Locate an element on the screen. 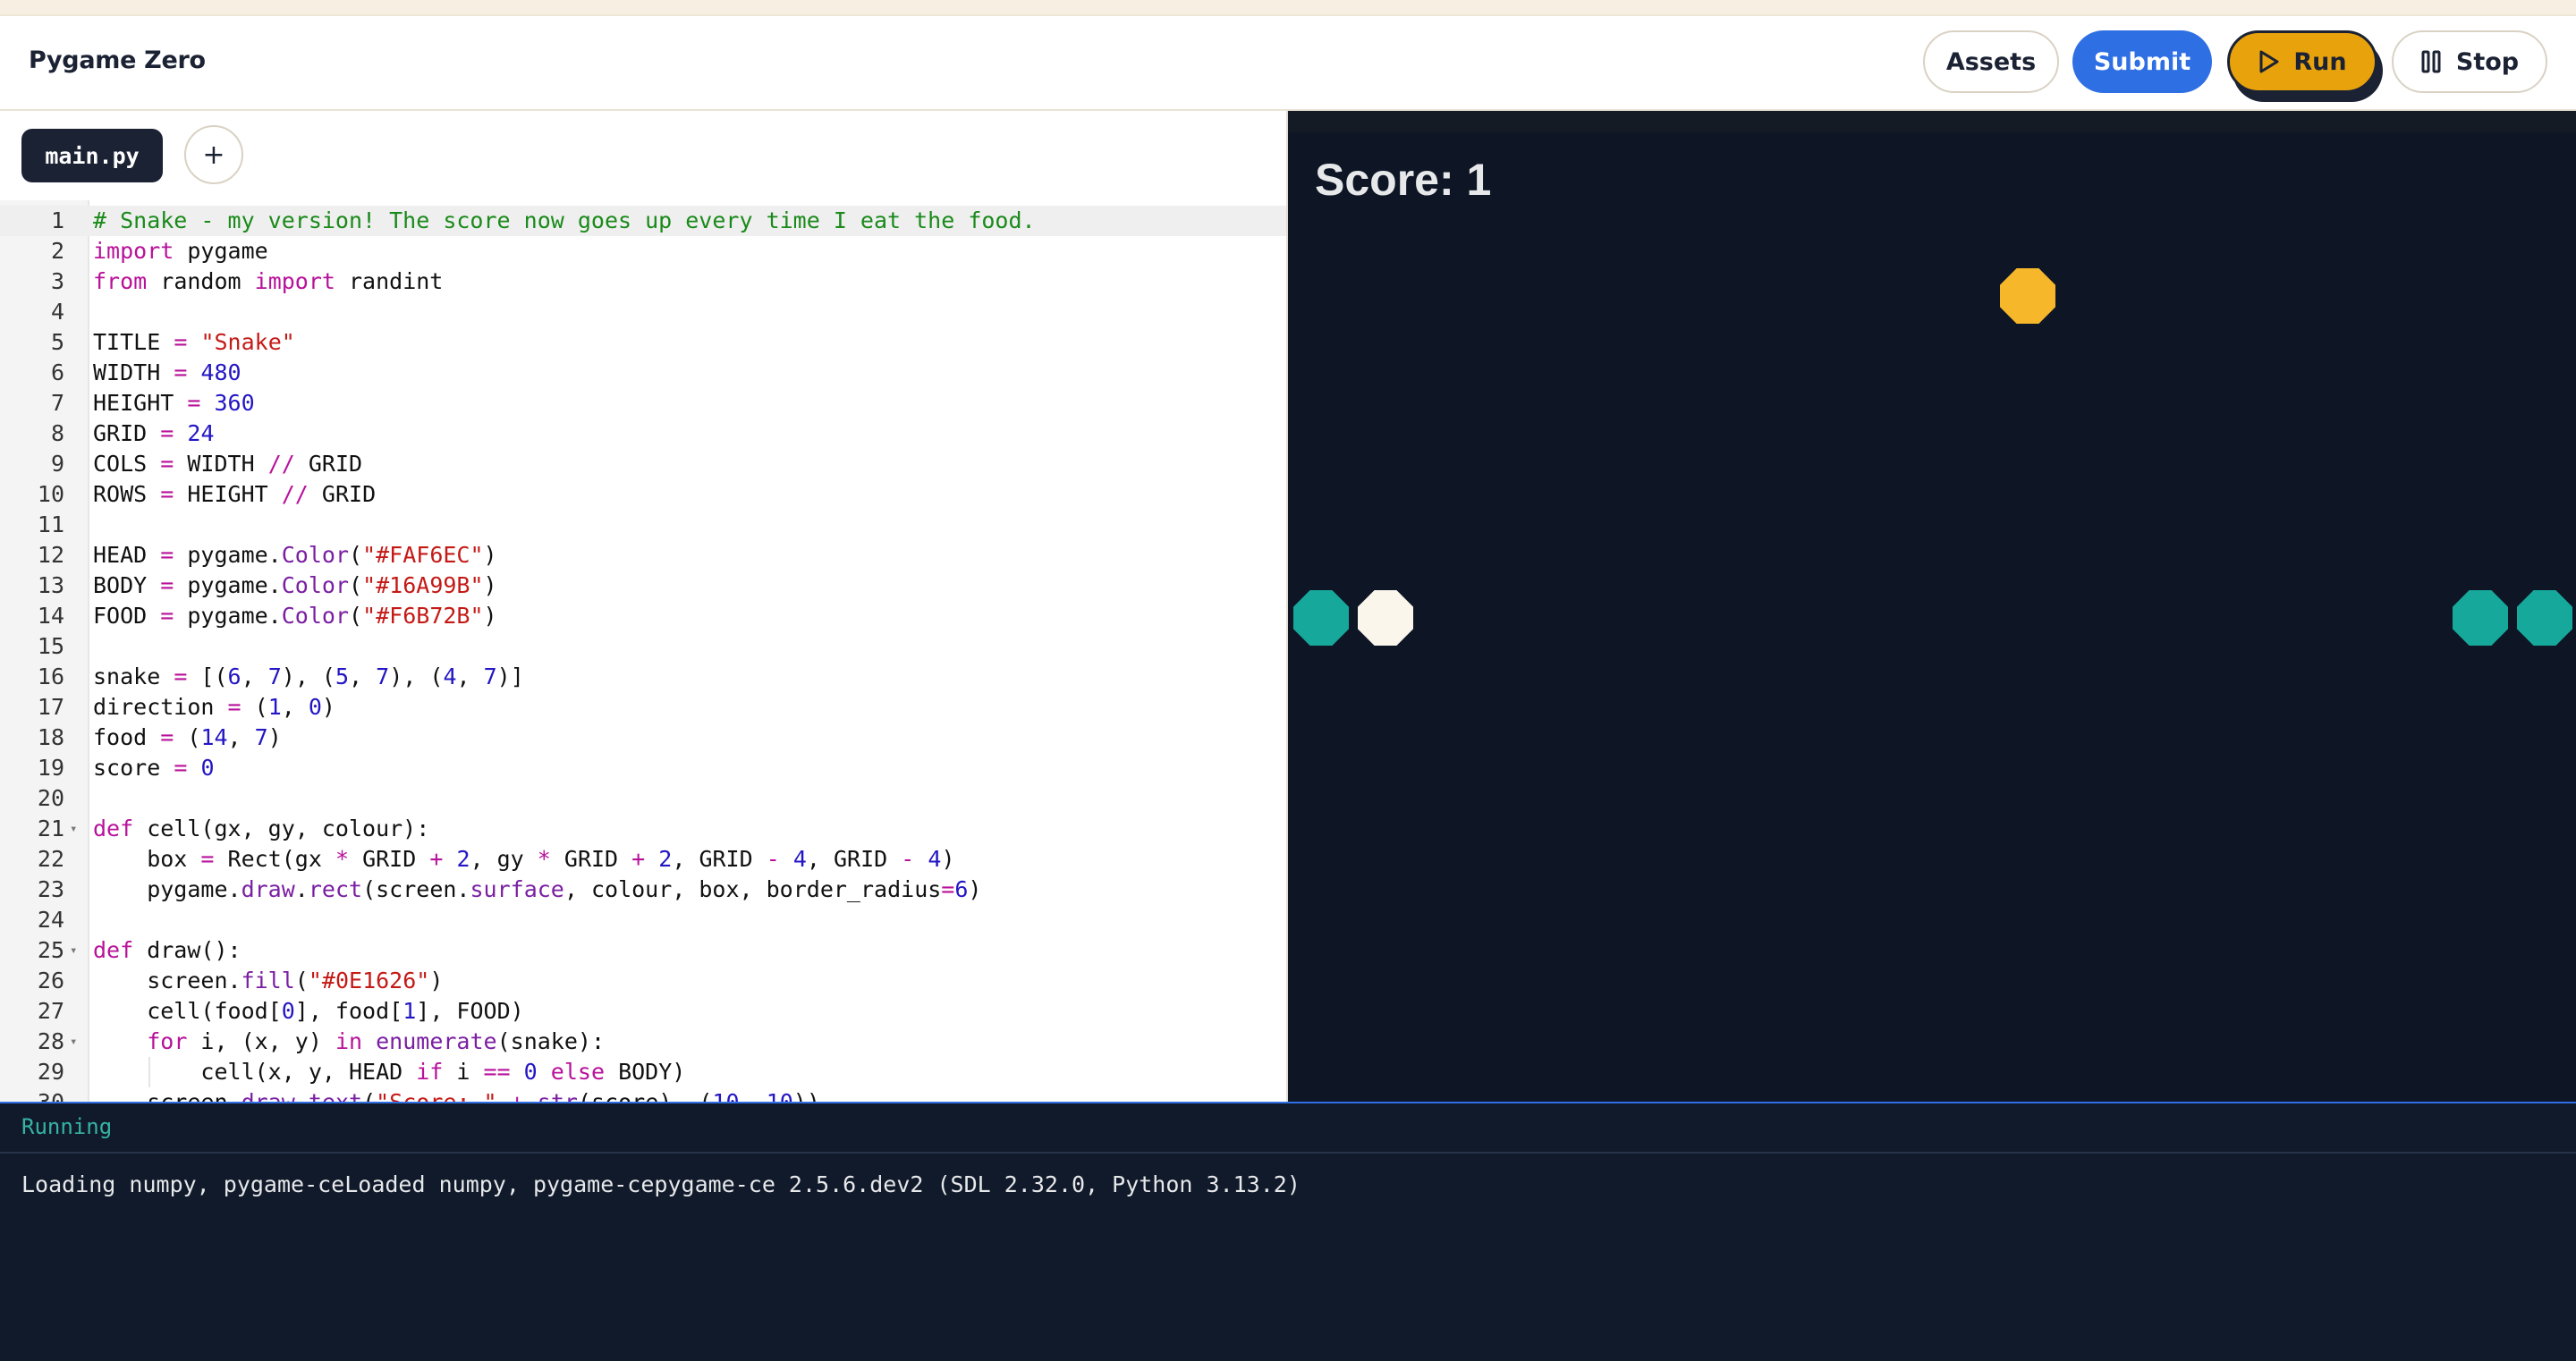 The width and height of the screenshot is (2576, 1361). code-line: 27 cell(food[0], food[1], FOOD) is located at coordinates (643, 1011).